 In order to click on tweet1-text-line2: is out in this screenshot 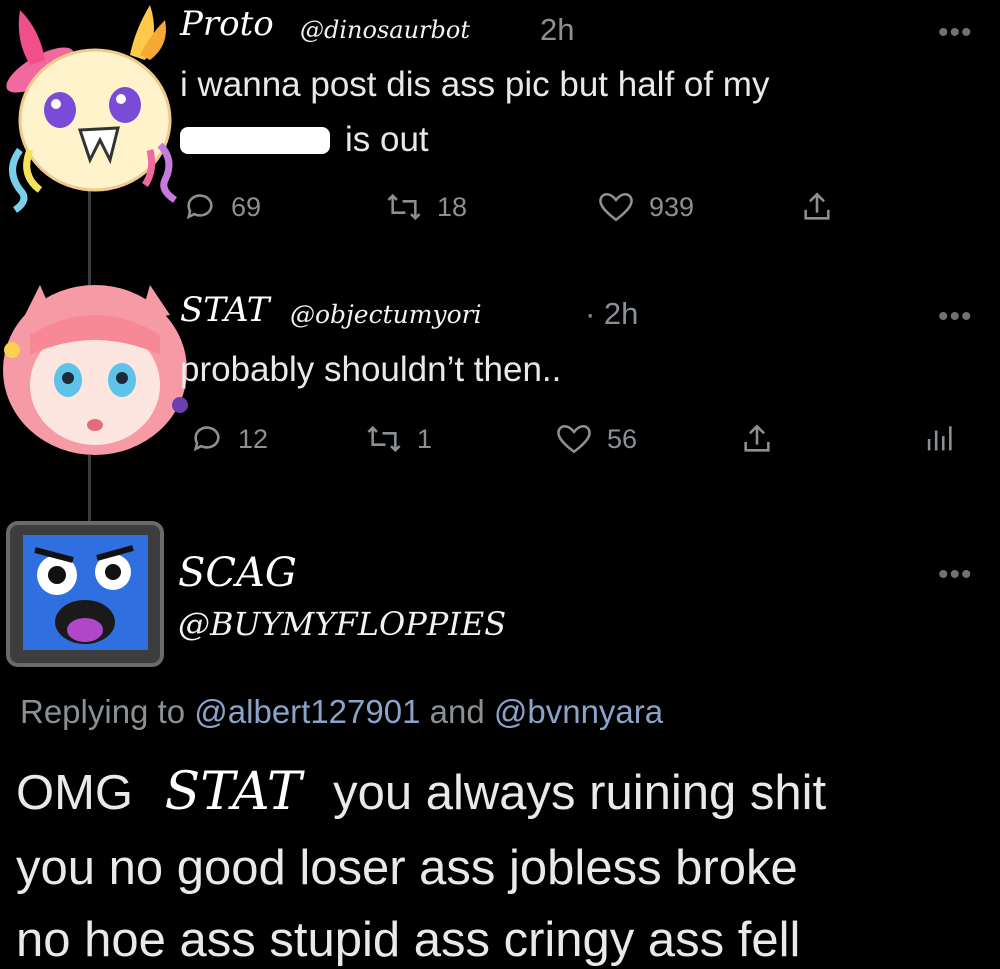, I will do `click(387, 139)`.